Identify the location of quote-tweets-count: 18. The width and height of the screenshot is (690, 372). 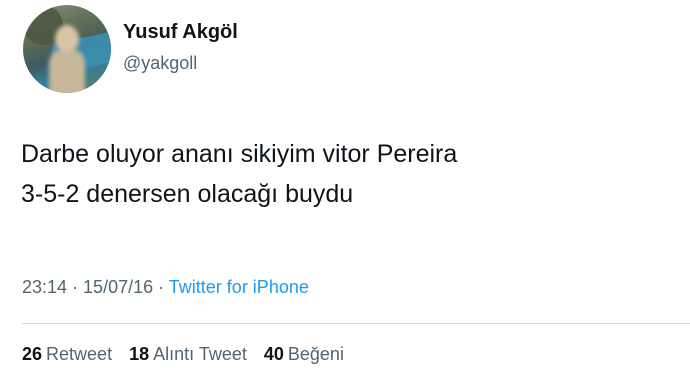
(139, 354).